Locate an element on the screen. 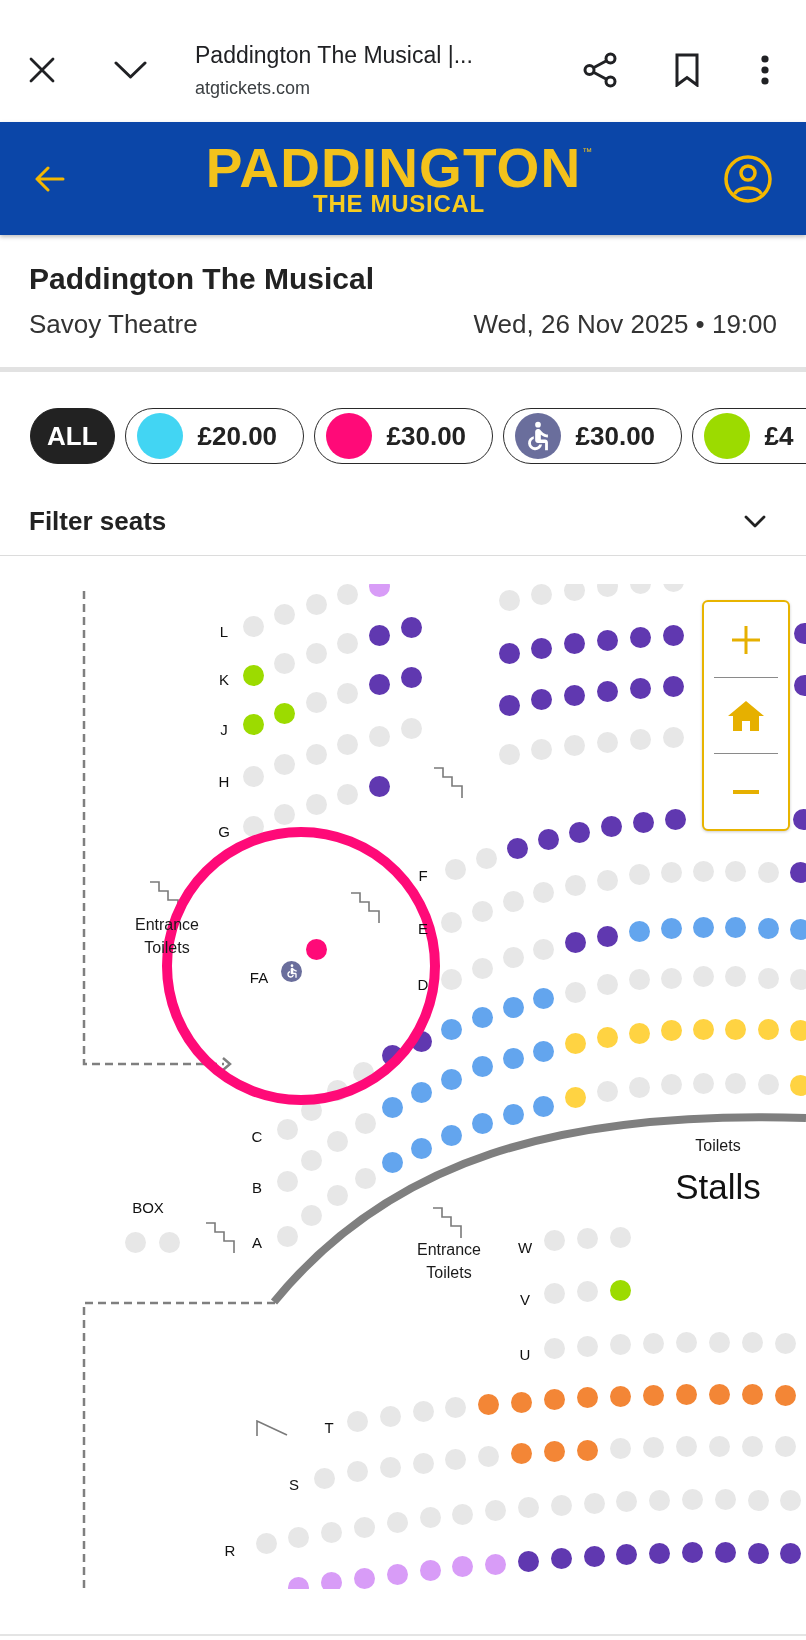 This screenshot has height=1640, width=806. share-icon is located at coordinates (600, 70).